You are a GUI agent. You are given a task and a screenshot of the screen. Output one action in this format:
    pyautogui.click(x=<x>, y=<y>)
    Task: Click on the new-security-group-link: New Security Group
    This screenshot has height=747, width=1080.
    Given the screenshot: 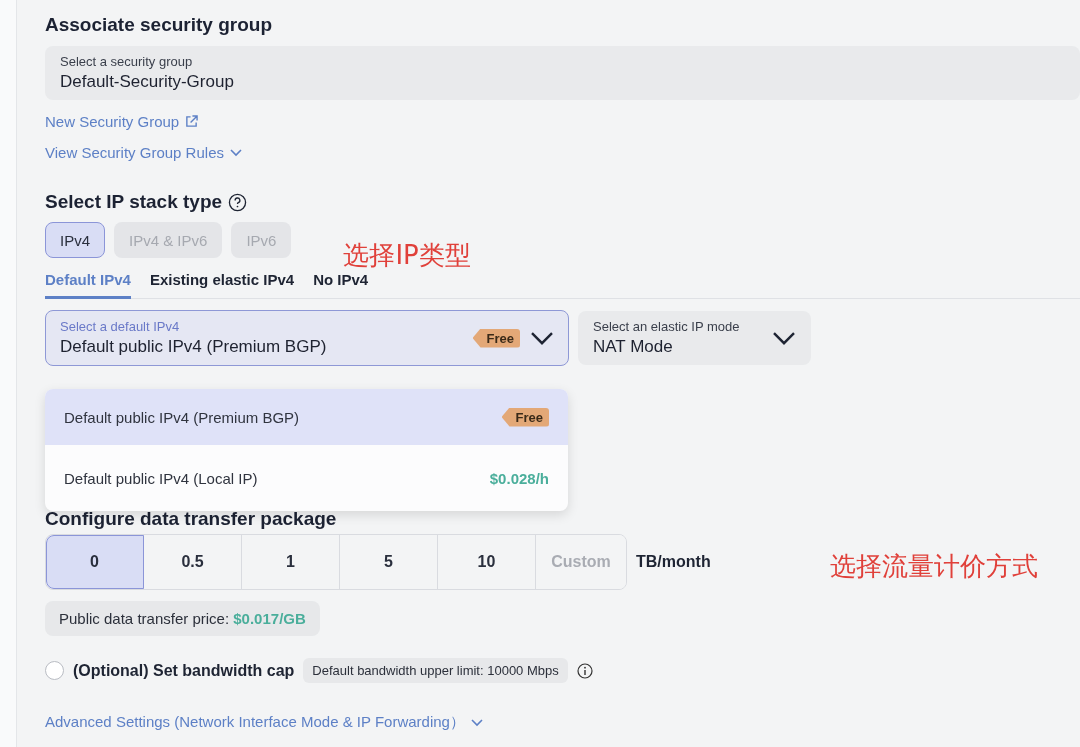 What is the action you would take?
    pyautogui.click(x=122, y=121)
    